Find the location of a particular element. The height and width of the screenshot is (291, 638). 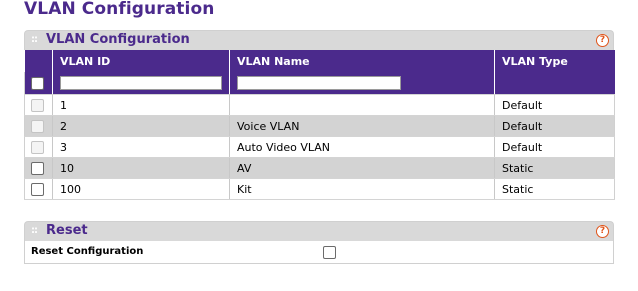

reset-panel: :: Reset ? Reset Configuration is located at coordinates (319, 242).